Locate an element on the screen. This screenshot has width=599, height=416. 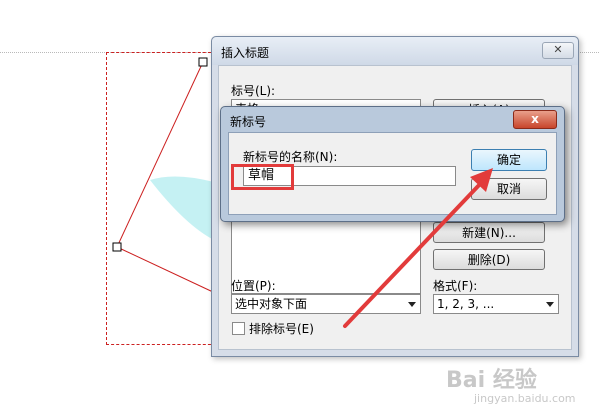
watermark-url: jingyan.baidu.com is located at coordinates (525, 398).